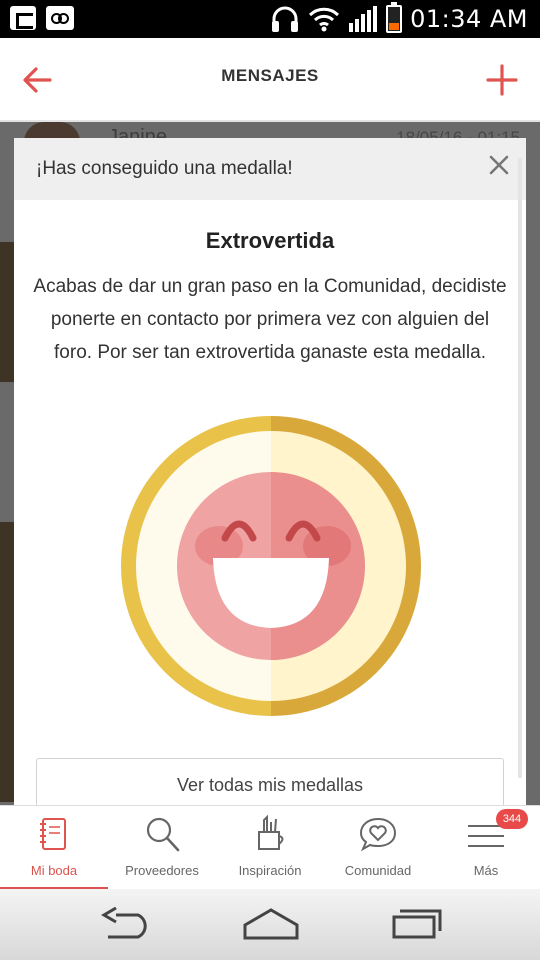 The height and width of the screenshot is (960, 540). I want to click on clock: 01:34 AM, so click(469, 19).